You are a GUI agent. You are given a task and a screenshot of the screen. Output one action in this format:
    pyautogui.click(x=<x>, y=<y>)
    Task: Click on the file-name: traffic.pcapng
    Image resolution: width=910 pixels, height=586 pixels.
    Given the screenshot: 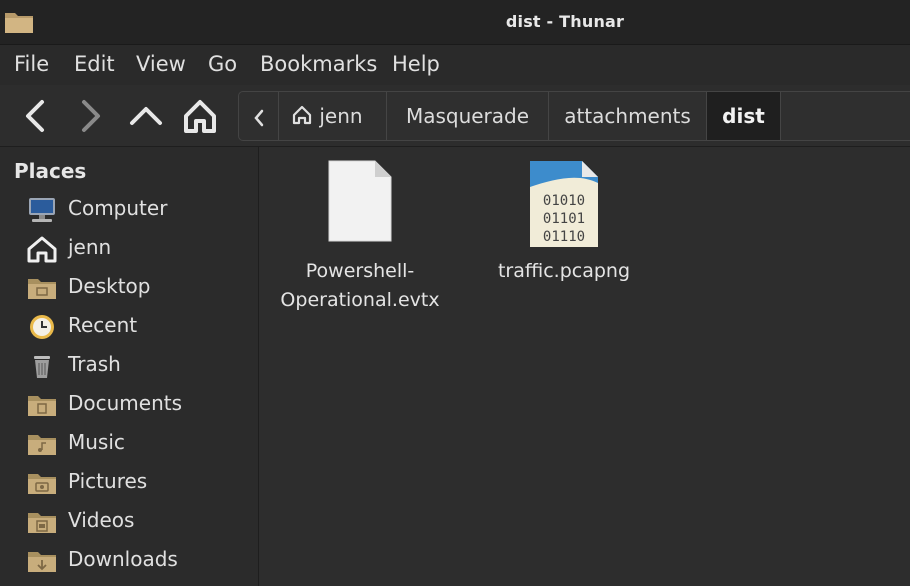 What is the action you would take?
    pyautogui.click(x=564, y=271)
    